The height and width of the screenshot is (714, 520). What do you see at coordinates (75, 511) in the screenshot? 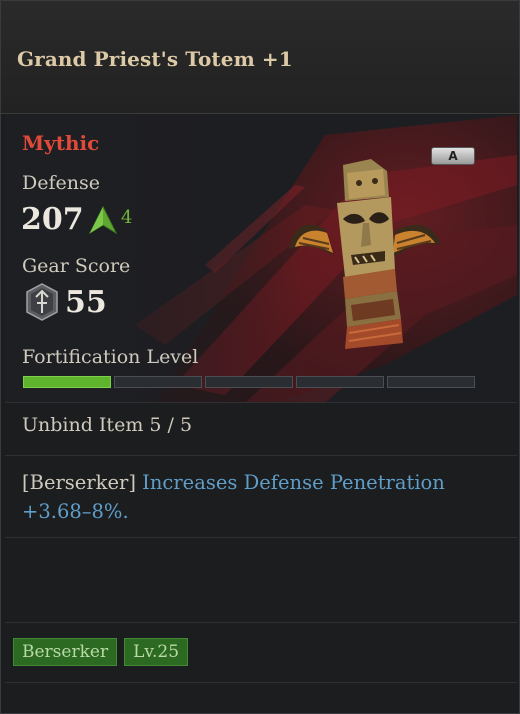
I see `effect-value: +3.68–8%.` at bounding box center [75, 511].